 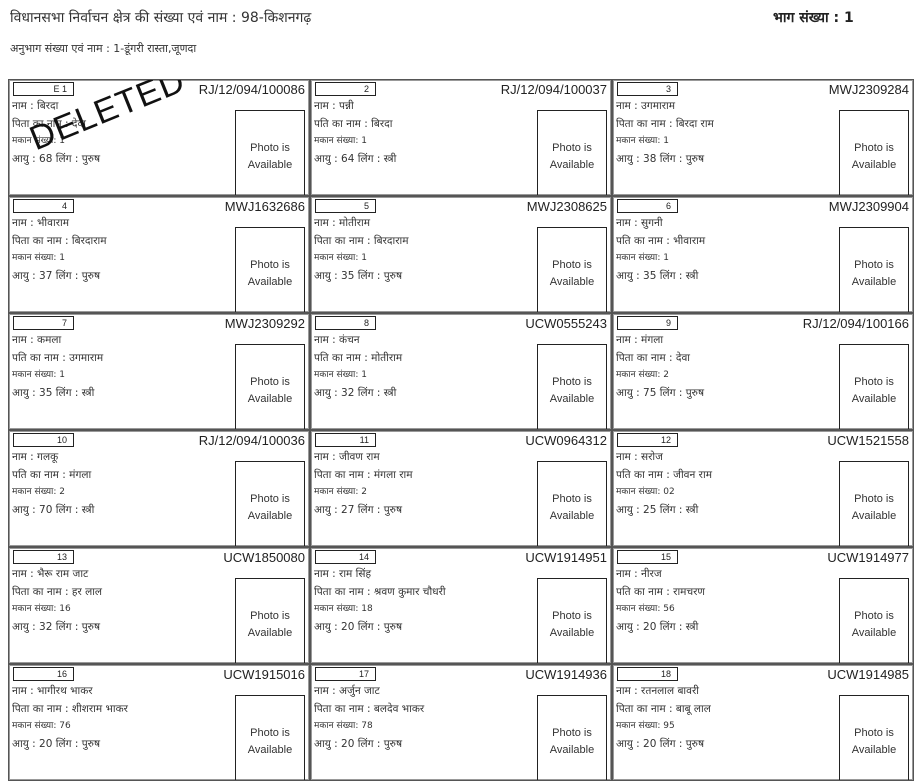 I want to click on epic-number: RJ/12/094/100166, so click(x=855, y=323).